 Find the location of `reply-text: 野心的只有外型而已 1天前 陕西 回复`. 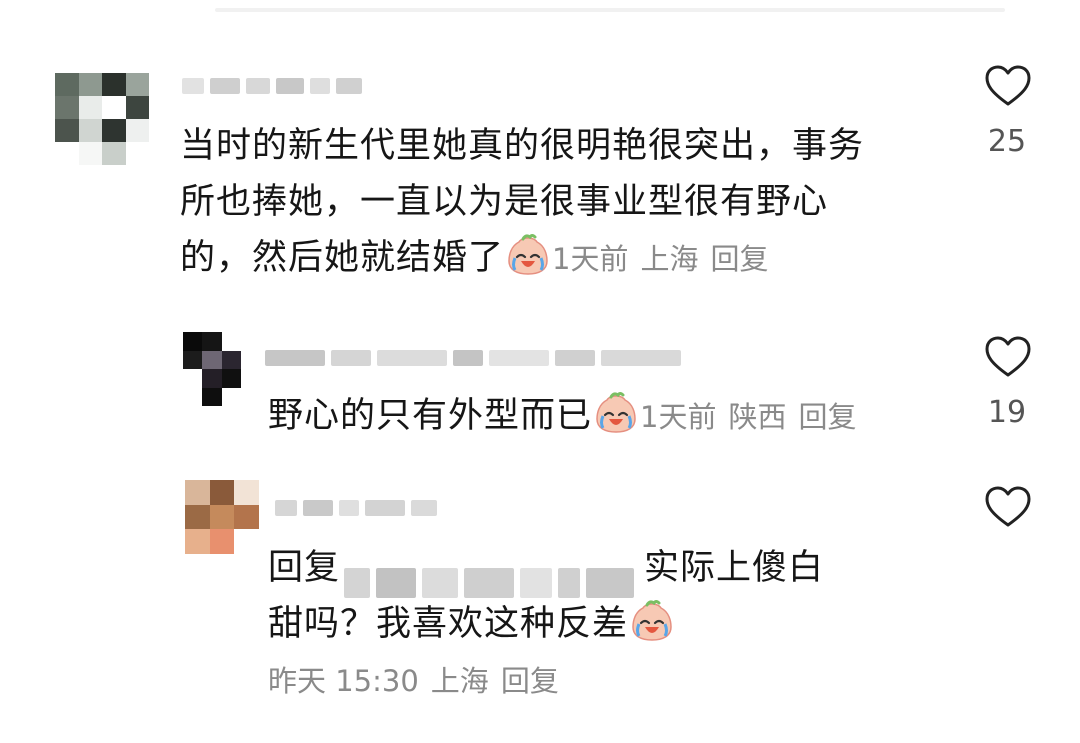

reply-text: 野心的只有外型而已 1天前 陕西 回复 is located at coordinates (568, 416).